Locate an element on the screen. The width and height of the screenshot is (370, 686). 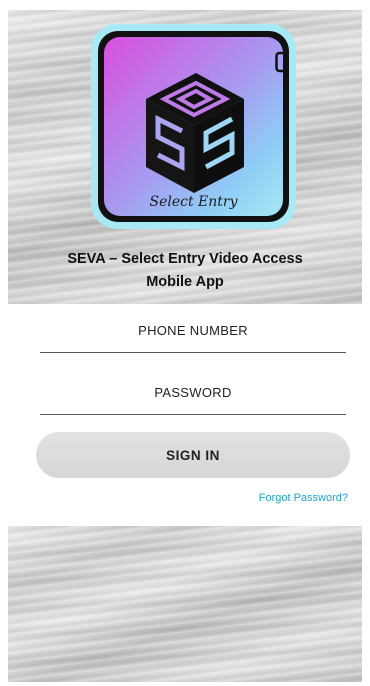
logo-frame: Select Entry is located at coordinates (193, 126).